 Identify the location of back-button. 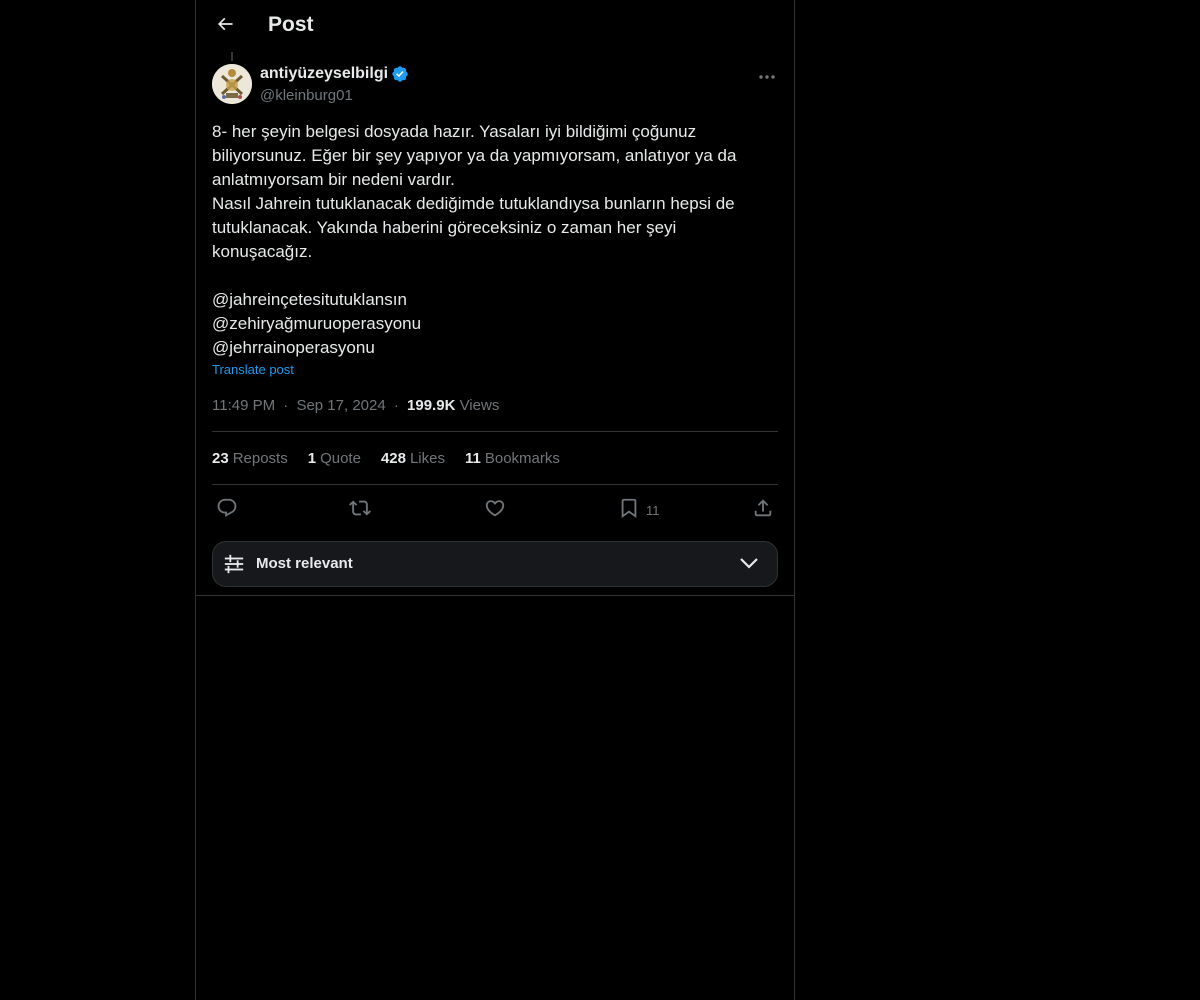
(225, 26).